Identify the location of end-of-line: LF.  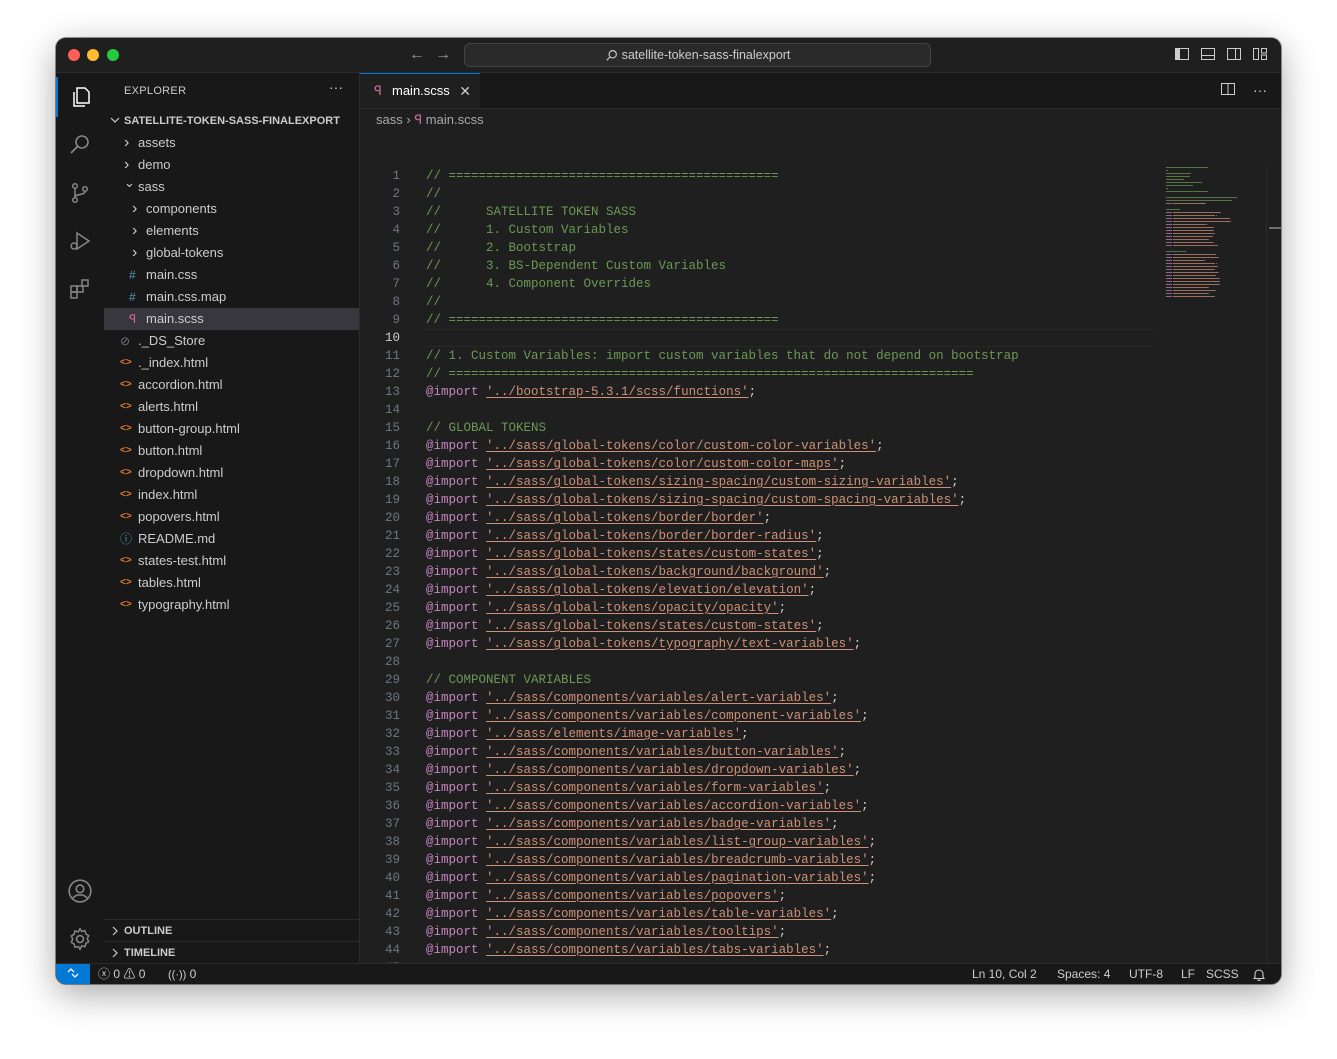
(1188, 974).